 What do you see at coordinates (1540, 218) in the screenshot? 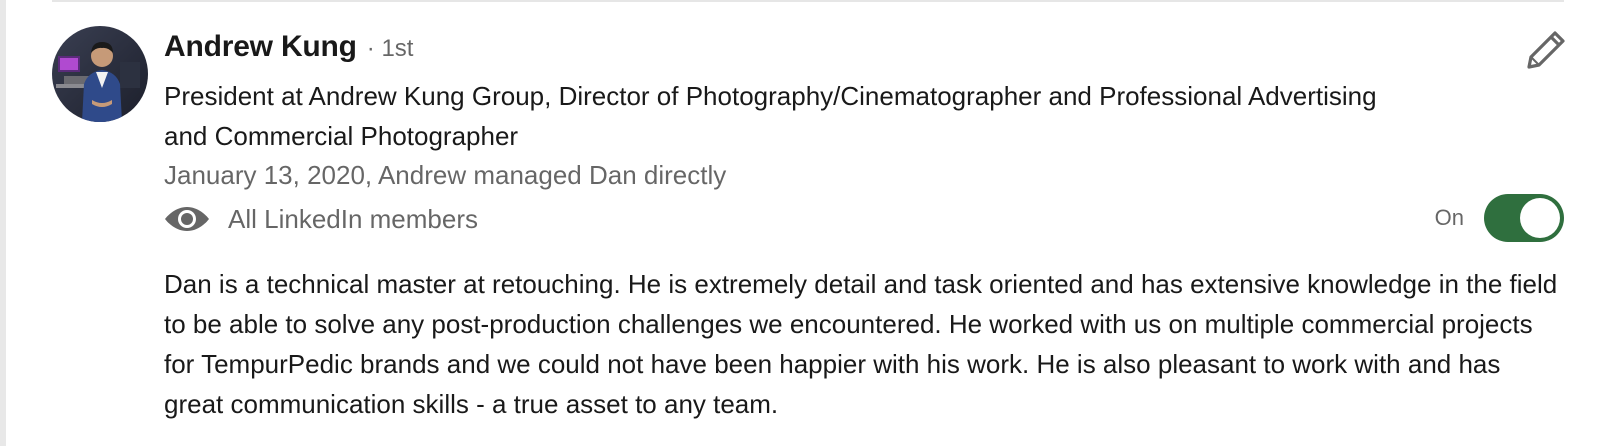
I see `toggle-knob` at bounding box center [1540, 218].